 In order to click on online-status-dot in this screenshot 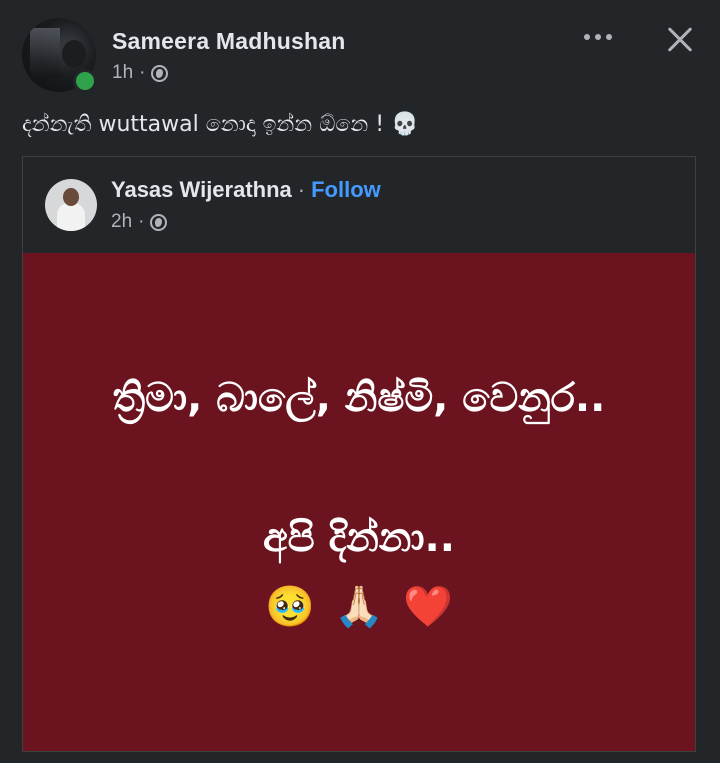, I will do `click(85, 81)`.